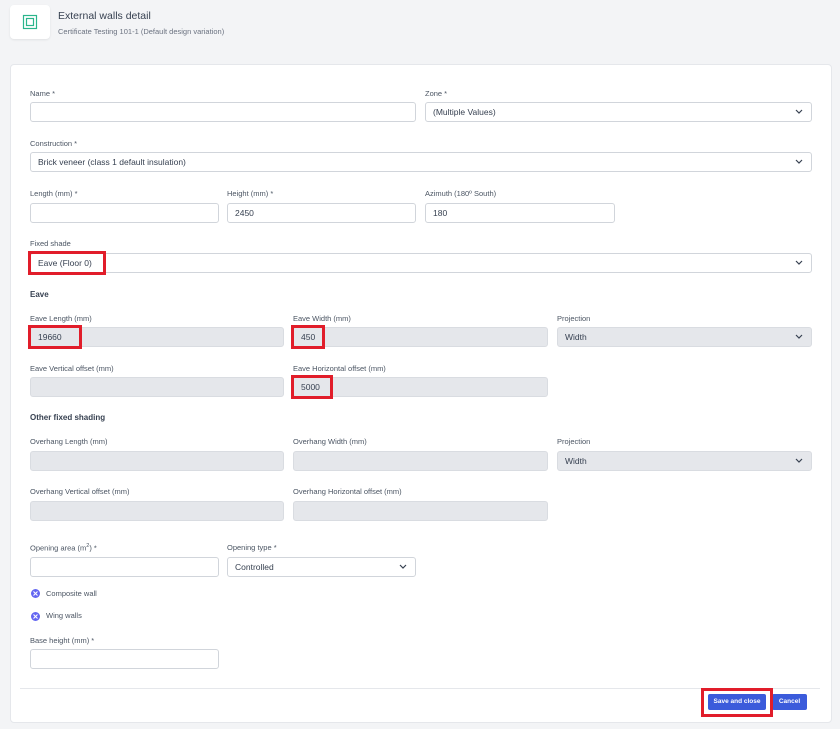 Image resolution: width=840 pixels, height=729 pixels. What do you see at coordinates (65, 263) in the screenshot?
I see `fixed-shade-value: Eave (Floor 0)` at bounding box center [65, 263].